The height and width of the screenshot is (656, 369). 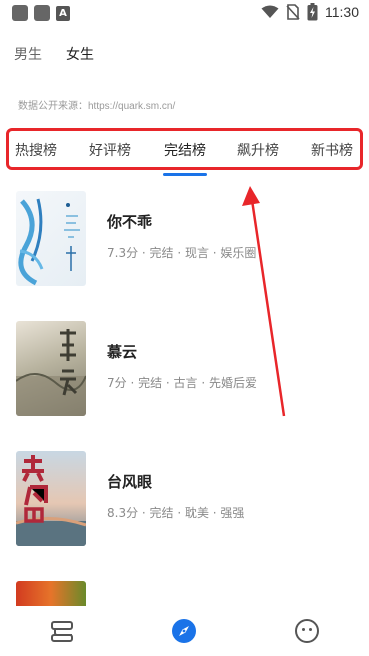 What do you see at coordinates (28, 54) in the screenshot?
I see `tab-male: 男生` at bounding box center [28, 54].